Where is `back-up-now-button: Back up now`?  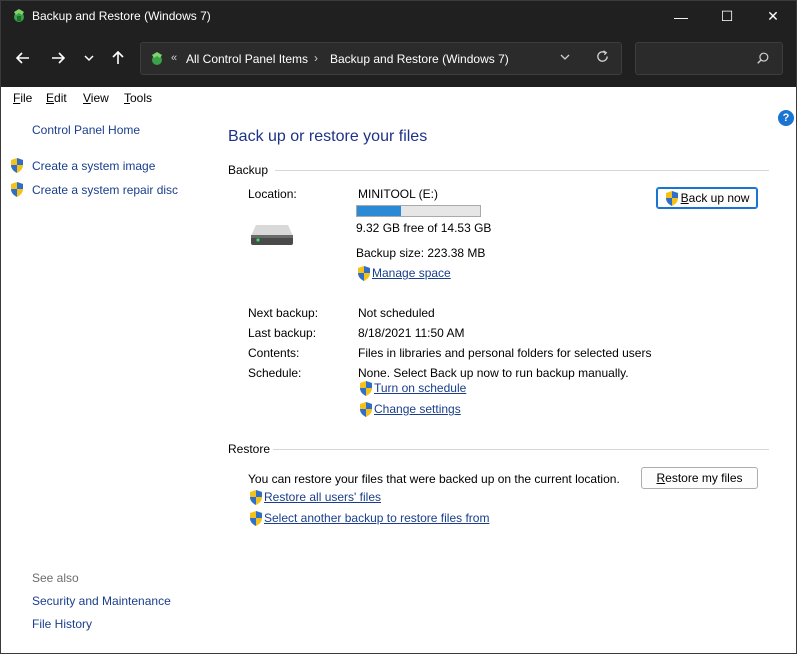
back-up-now-button: Back up now is located at coordinates (707, 198).